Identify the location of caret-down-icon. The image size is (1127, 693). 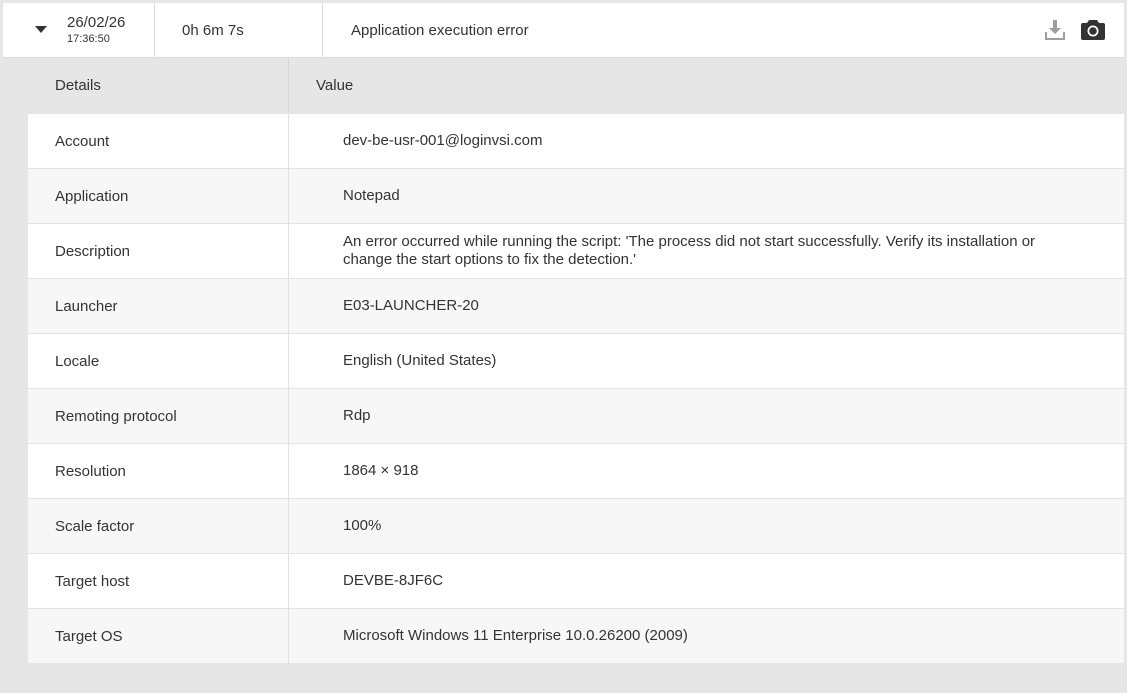
(41, 30).